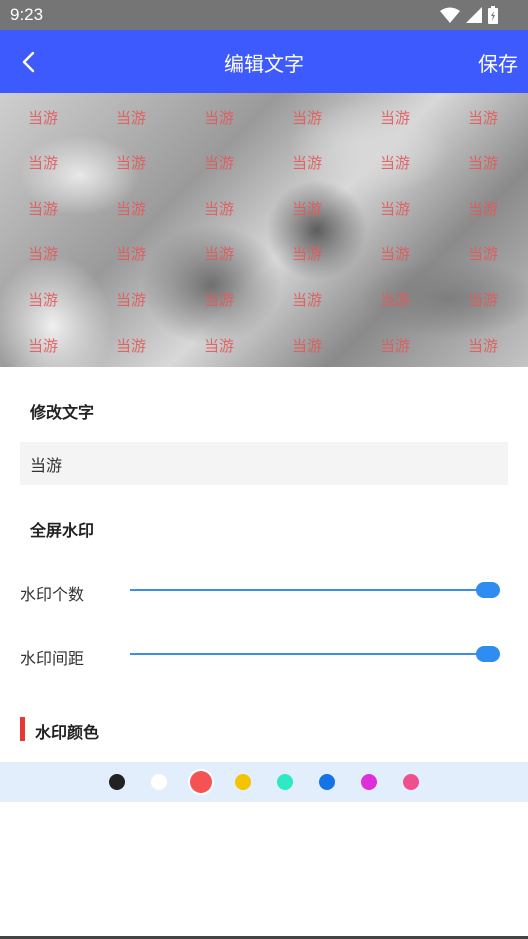 This screenshot has width=528, height=939. What do you see at coordinates (52, 658) in the screenshot?
I see `watermark-spacing-label: 水印间距` at bounding box center [52, 658].